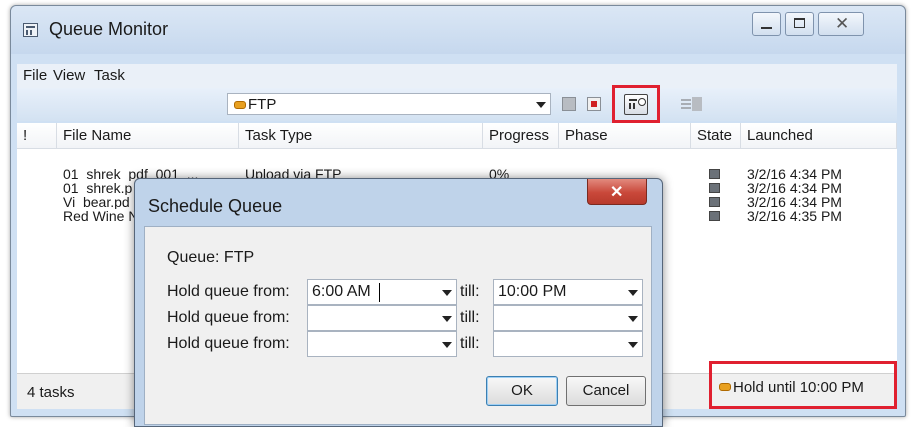 This screenshot has width=912, height=427. Describe the element at coordinates (522, 391) in the screenshot. I see `ok-button: OK` at that location.